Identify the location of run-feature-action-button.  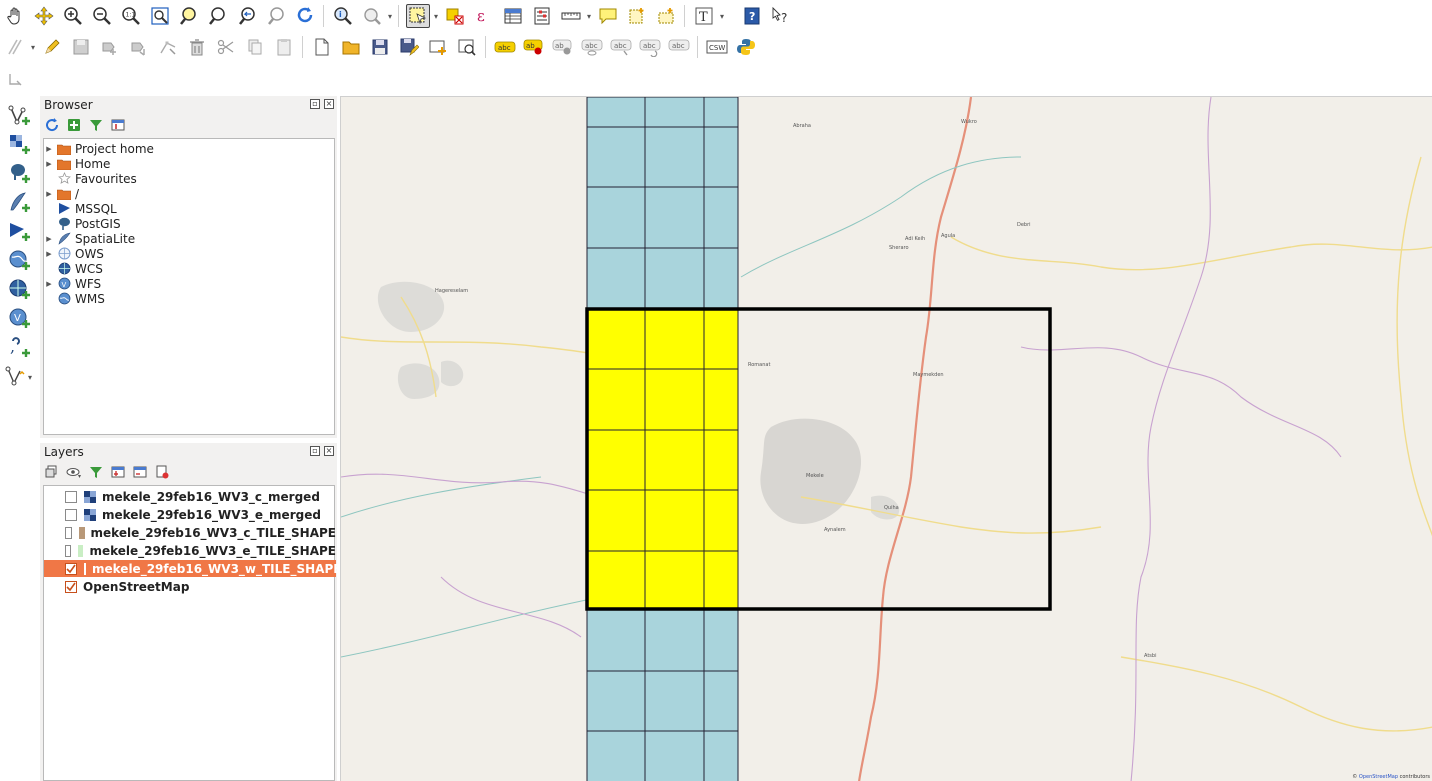
(372, 16).